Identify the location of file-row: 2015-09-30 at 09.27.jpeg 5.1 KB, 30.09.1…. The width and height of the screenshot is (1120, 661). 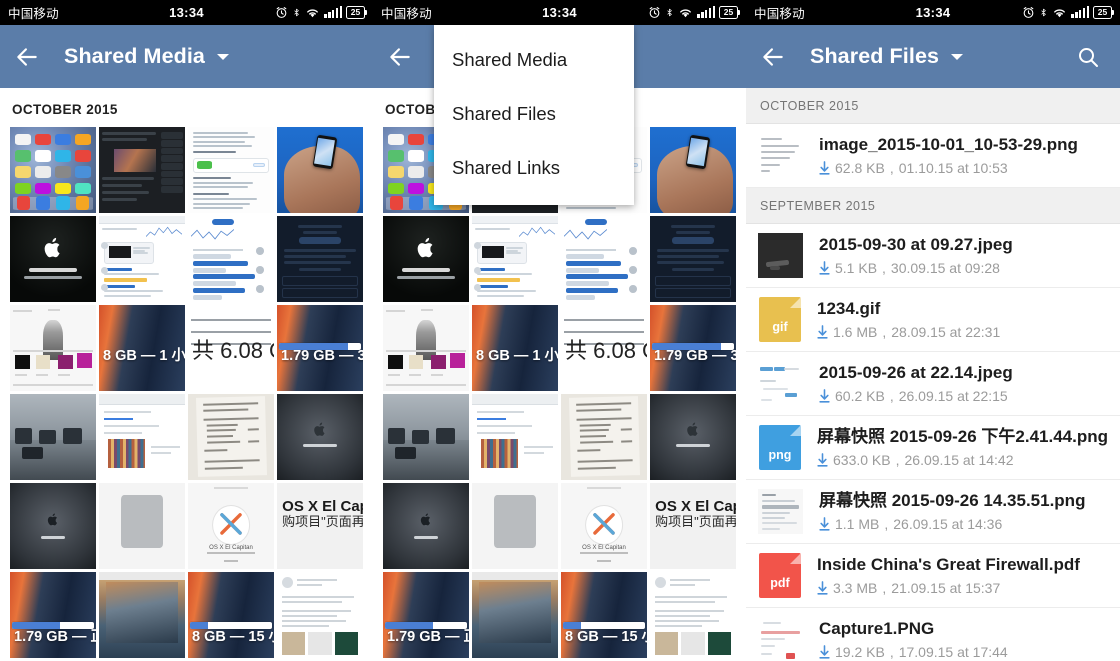
(933, 256).